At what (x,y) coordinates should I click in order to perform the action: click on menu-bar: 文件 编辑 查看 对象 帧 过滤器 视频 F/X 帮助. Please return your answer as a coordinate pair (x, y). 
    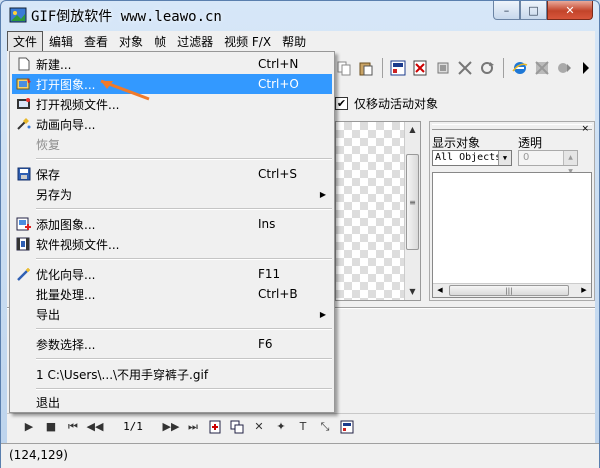
    Looking at the image, I should click on (301, 41).